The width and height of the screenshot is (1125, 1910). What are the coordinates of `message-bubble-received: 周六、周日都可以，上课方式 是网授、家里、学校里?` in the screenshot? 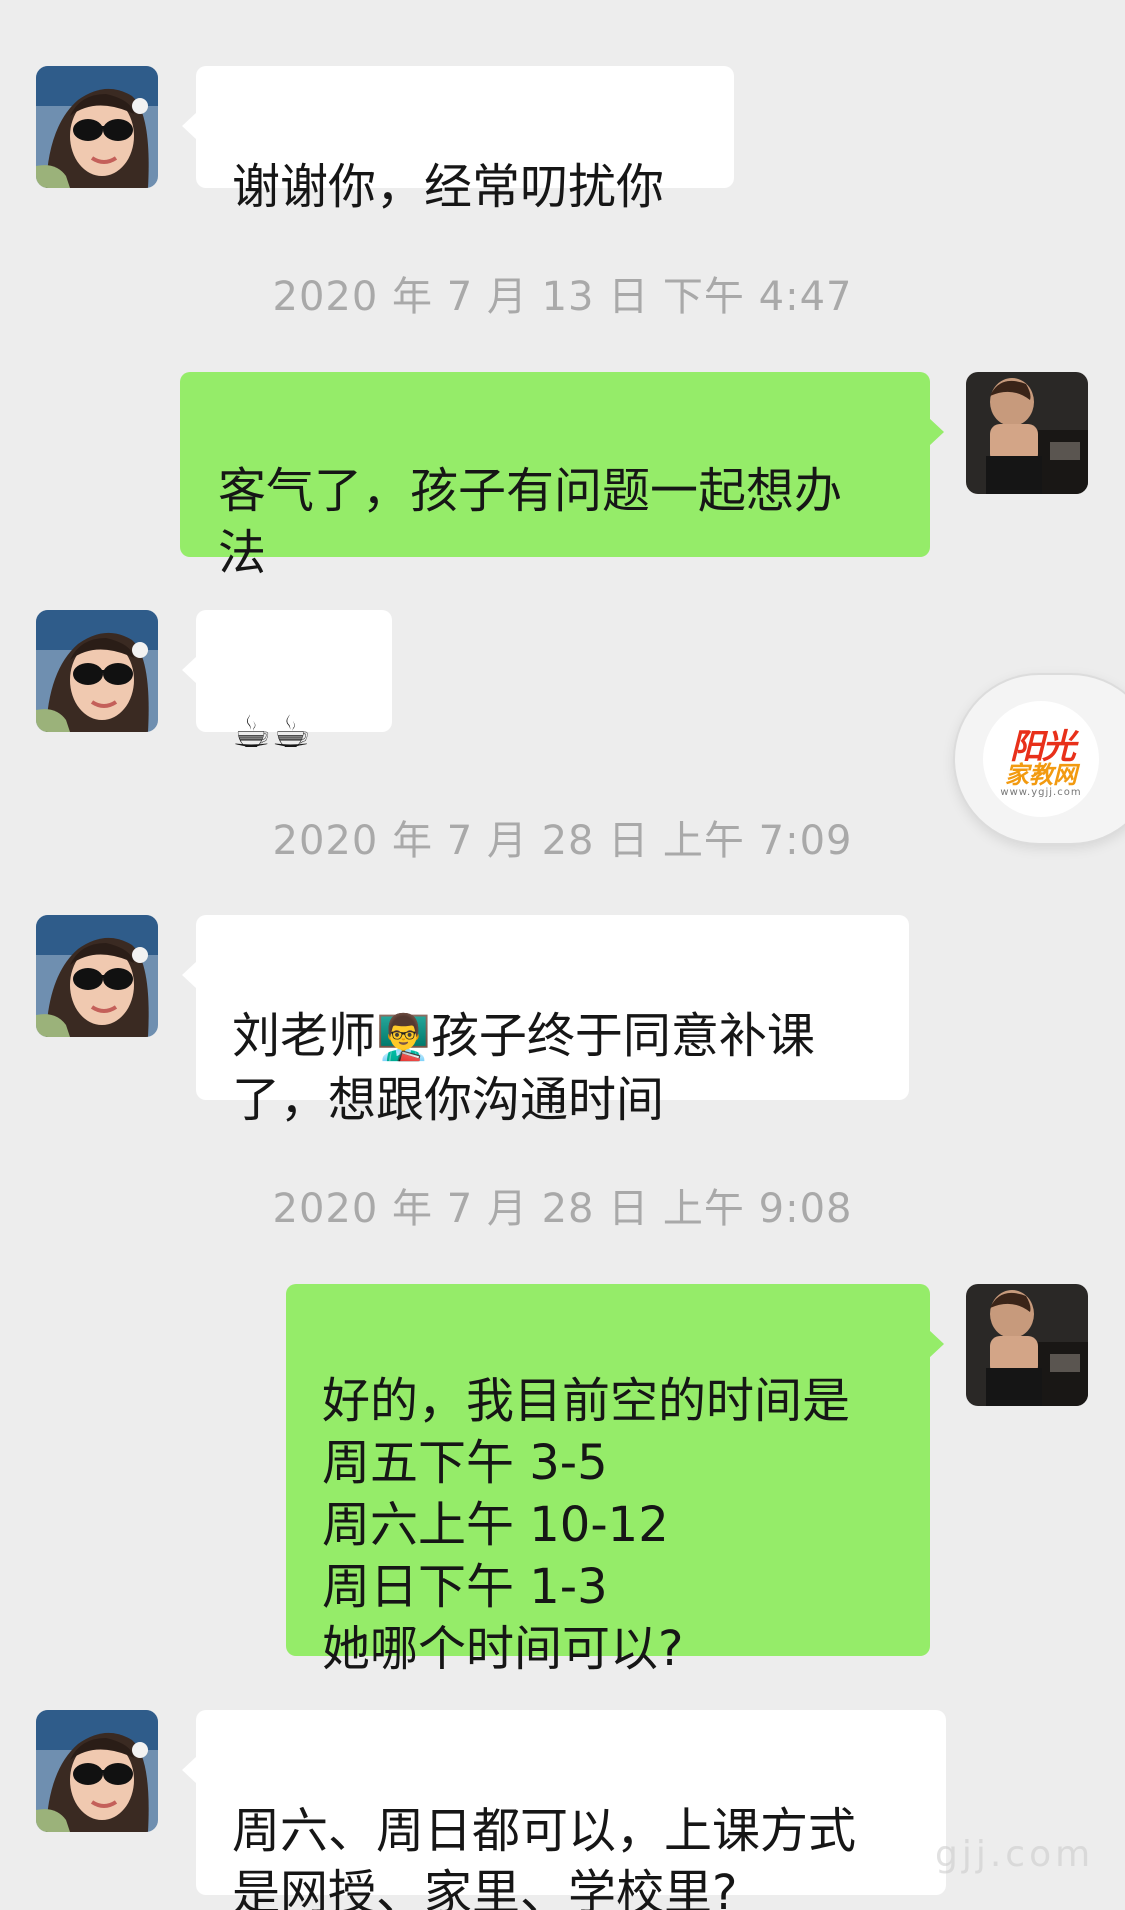 It's located at (564, 1810).